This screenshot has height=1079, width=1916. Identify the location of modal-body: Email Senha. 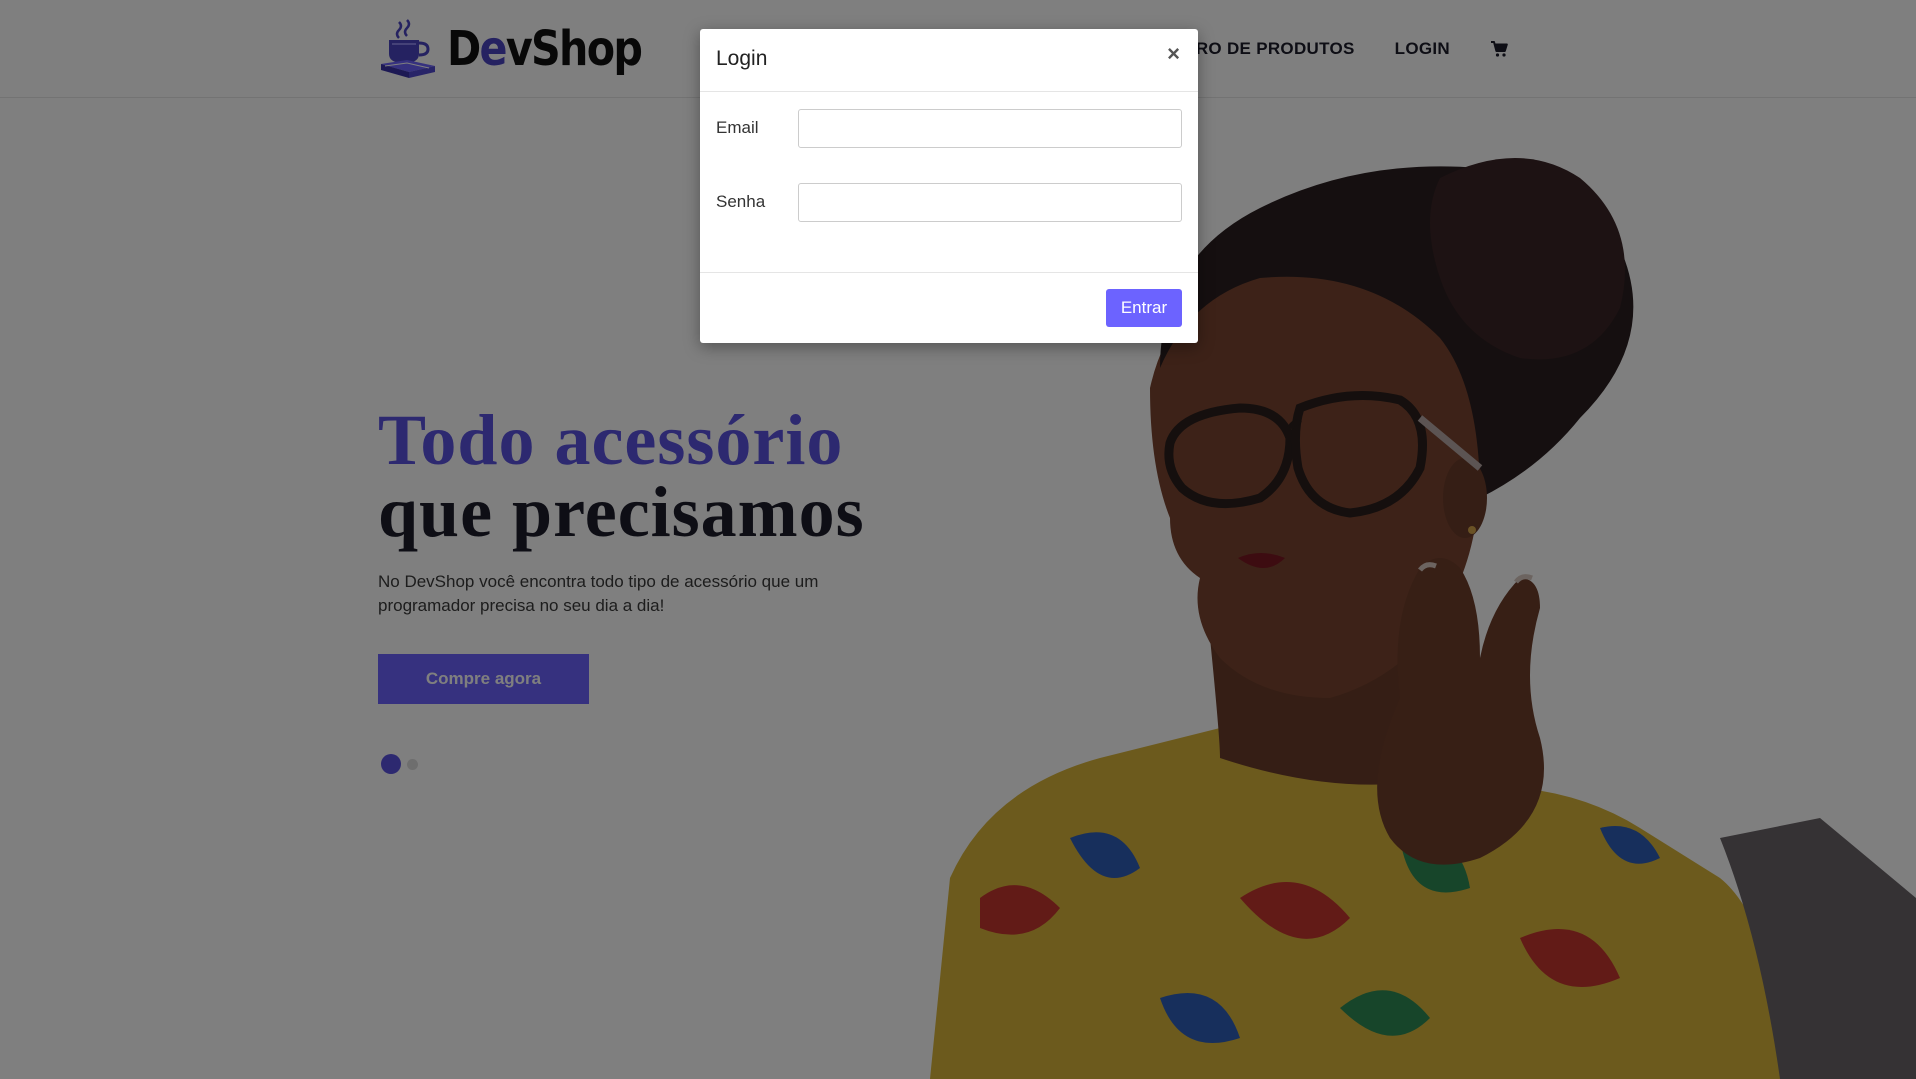
(949, 182).